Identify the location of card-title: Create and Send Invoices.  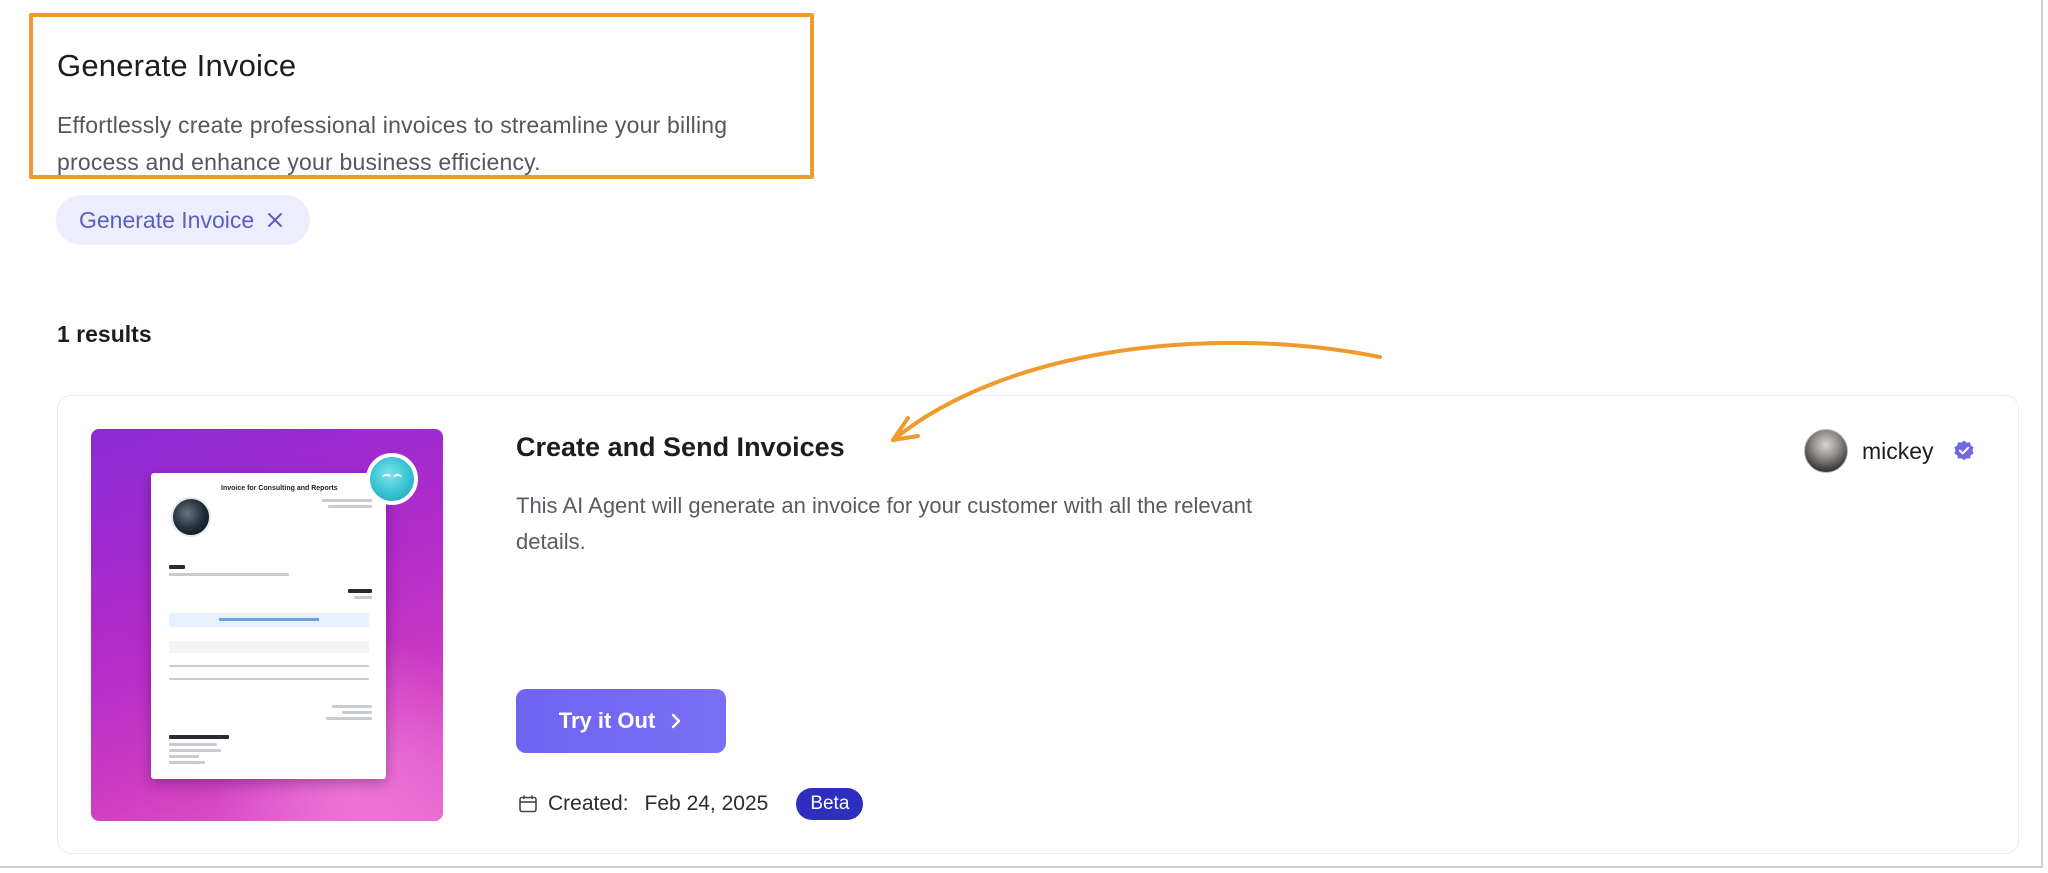
(680, 447).